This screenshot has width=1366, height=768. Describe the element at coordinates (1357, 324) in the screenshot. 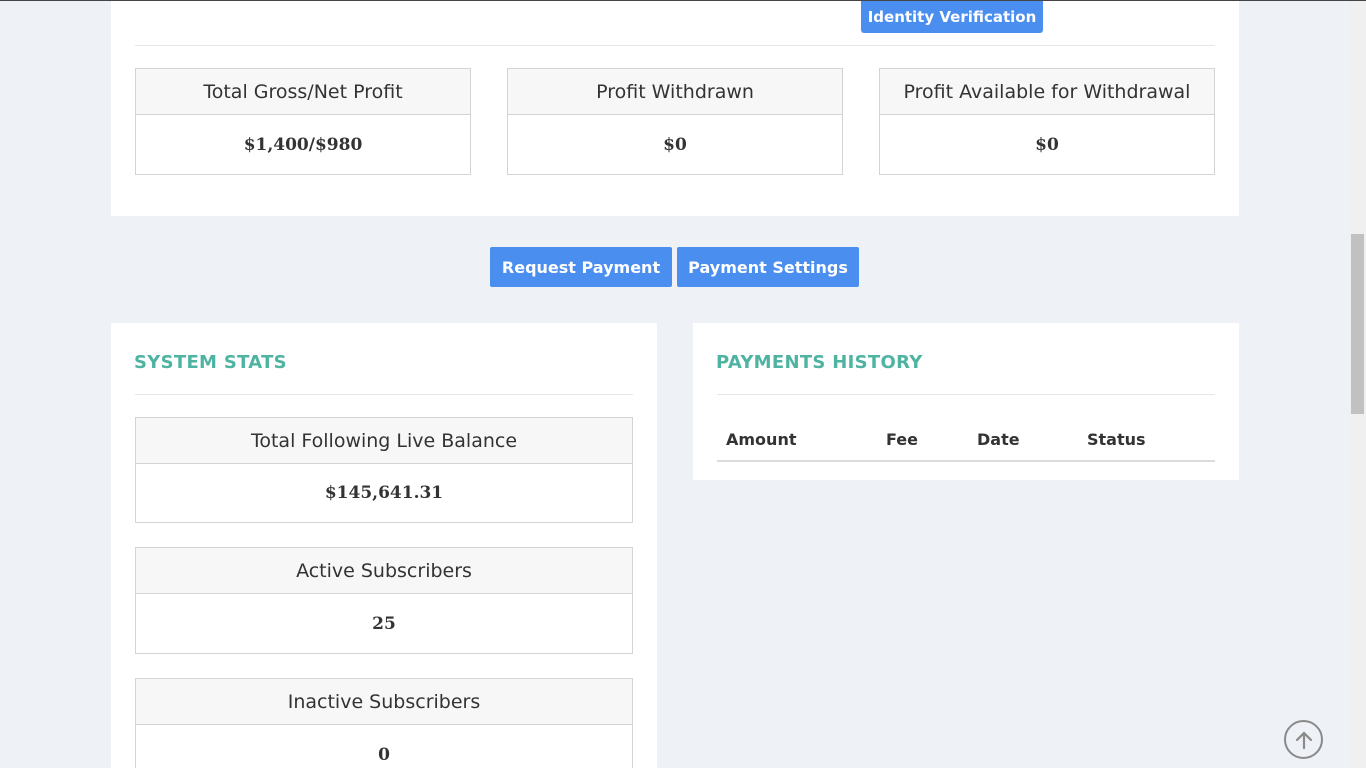

I see `scrollbar-thumb` at that location.